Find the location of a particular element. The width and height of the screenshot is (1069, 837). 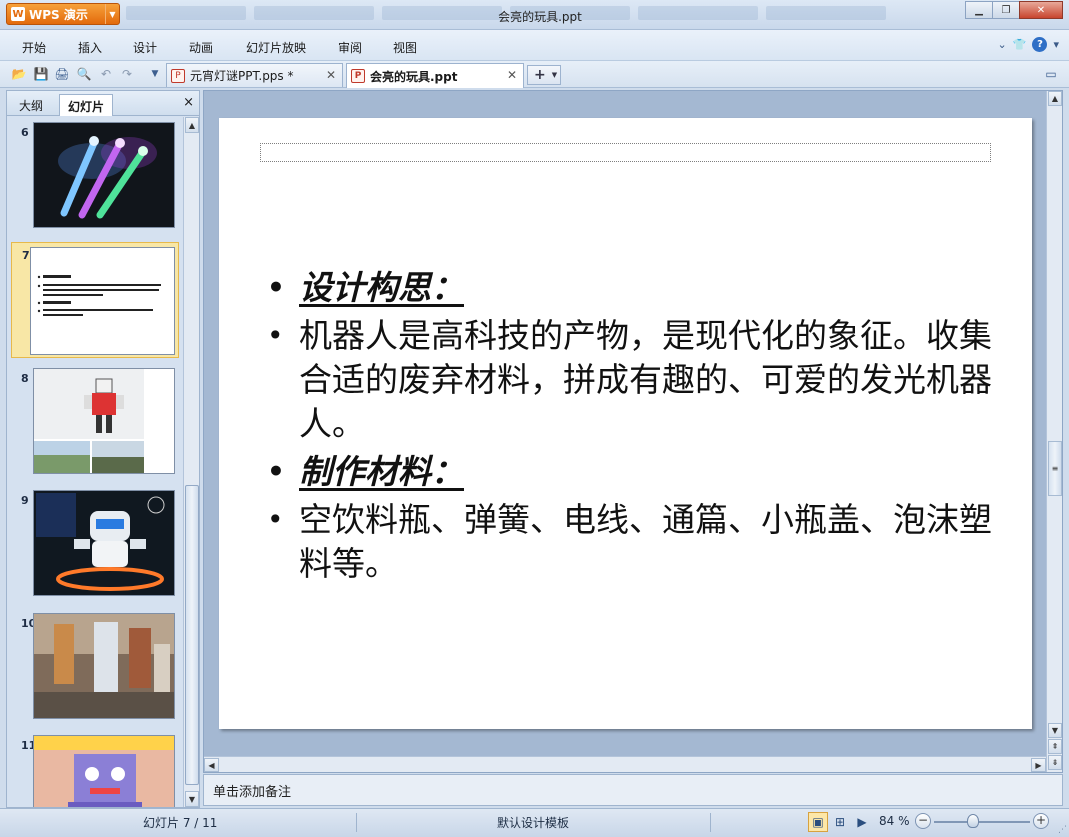

normal-view-icon: ▣ is located at coordinates (818, 822).